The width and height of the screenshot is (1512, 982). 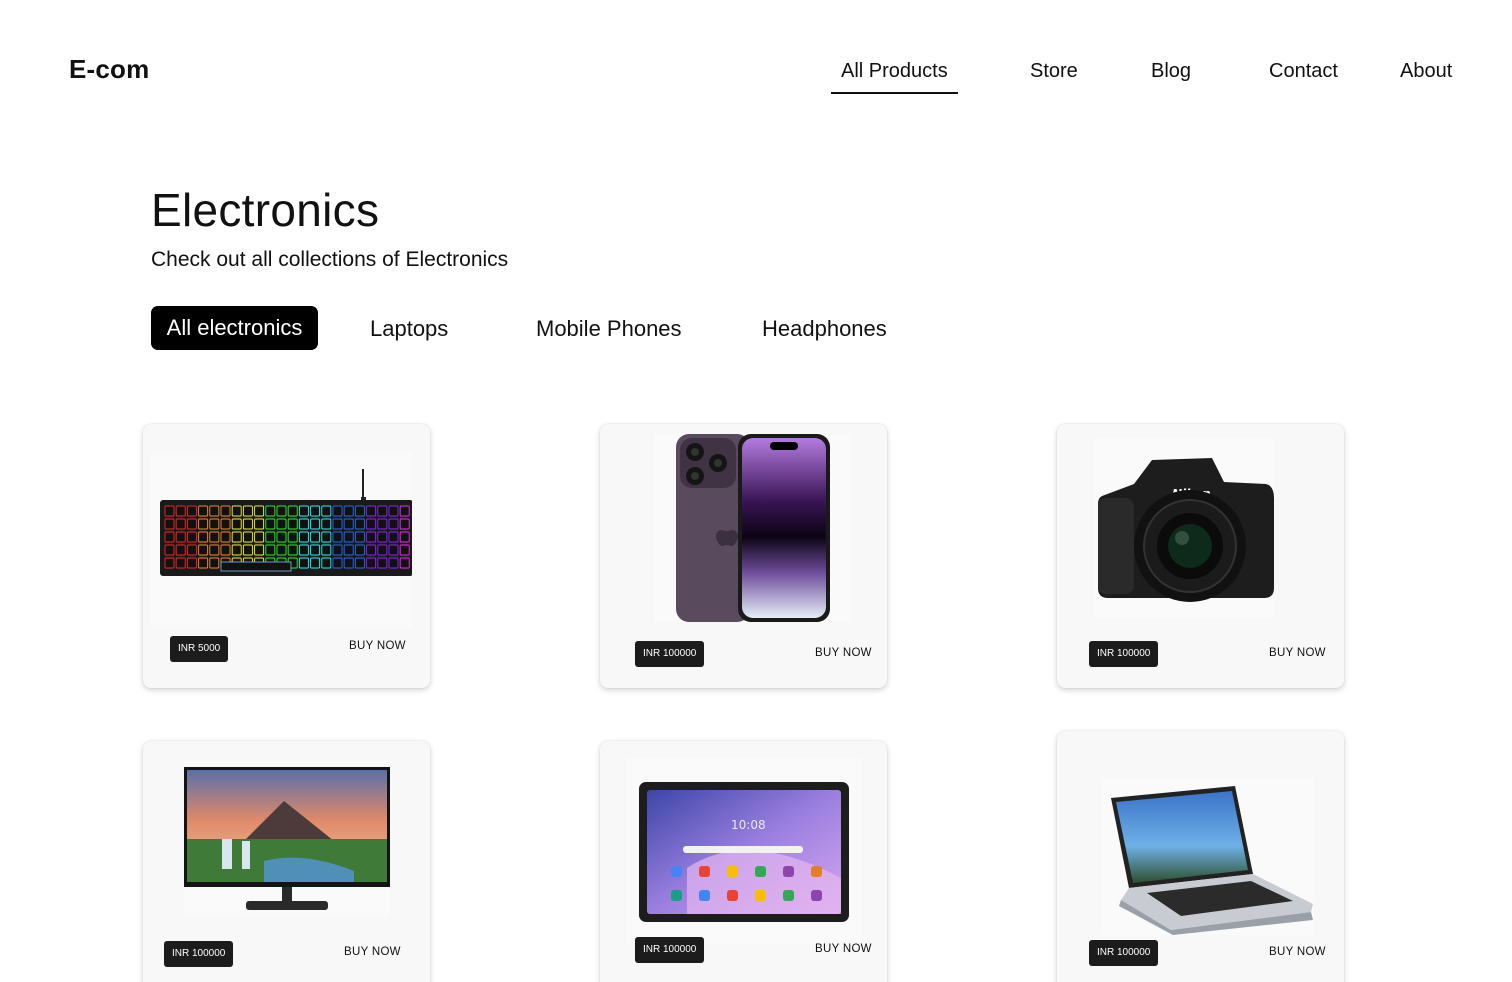 I want to click on product-card: INR 5000 BUY NOW, so click(x=286, y=556).